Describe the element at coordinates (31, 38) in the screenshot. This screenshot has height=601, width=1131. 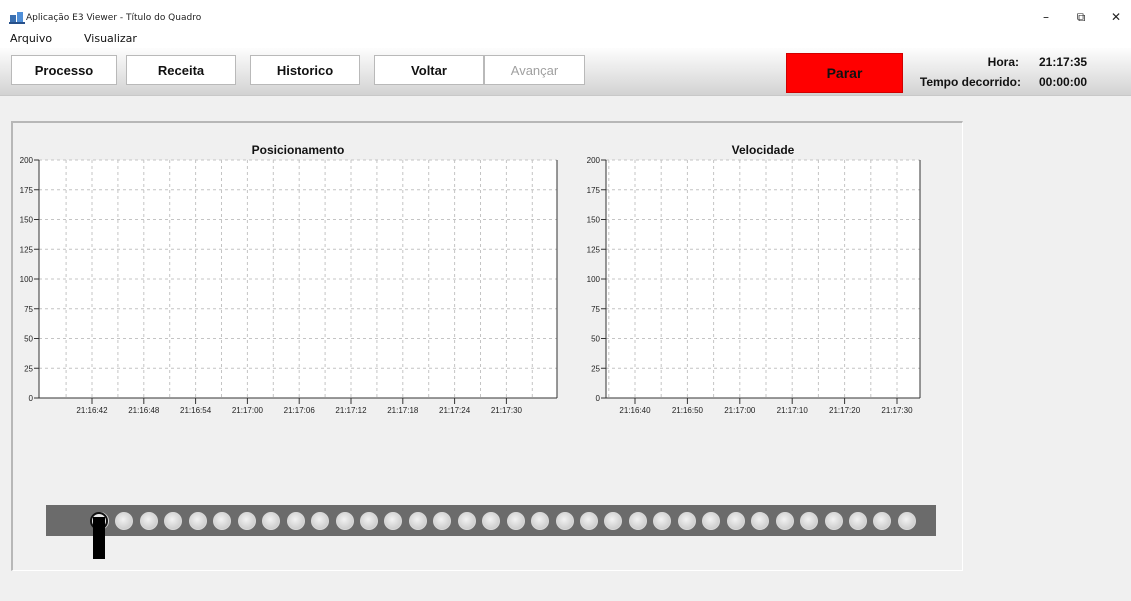
I see `menu-arquivo: Arquivo` at that location.